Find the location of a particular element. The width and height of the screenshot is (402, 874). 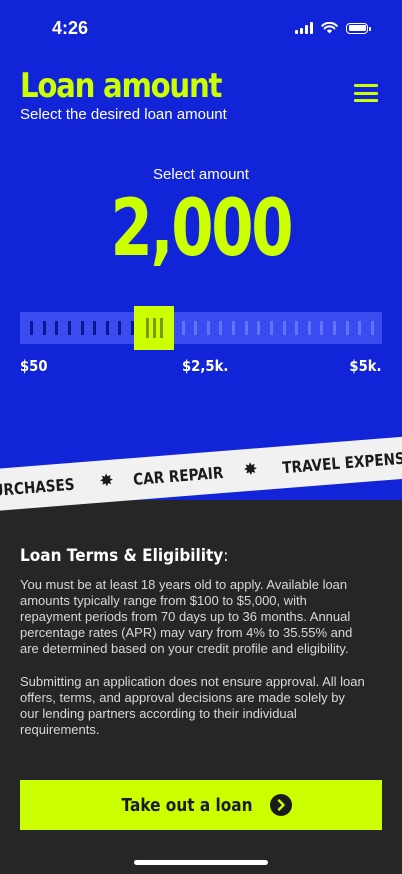

hamburger-menu-icon is located at coordinates (366, 93).